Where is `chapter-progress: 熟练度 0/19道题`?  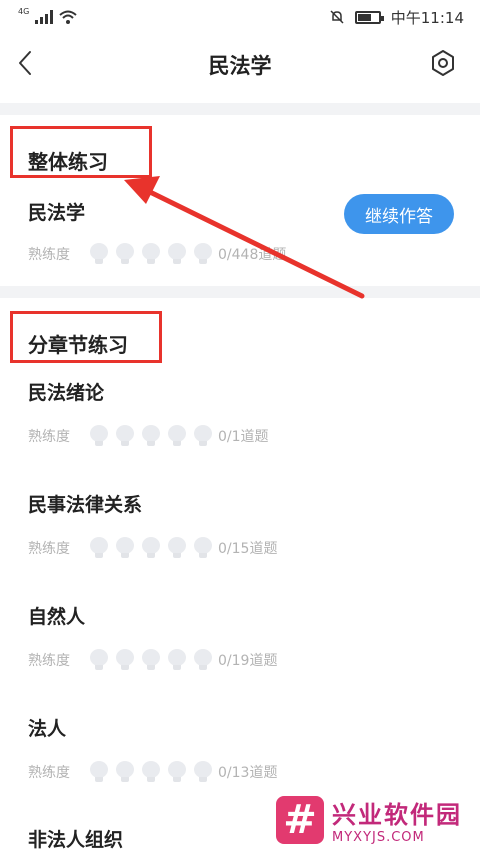
chapter-progress: 熟练度 0/19道题 is located at coordinates (152, 660).